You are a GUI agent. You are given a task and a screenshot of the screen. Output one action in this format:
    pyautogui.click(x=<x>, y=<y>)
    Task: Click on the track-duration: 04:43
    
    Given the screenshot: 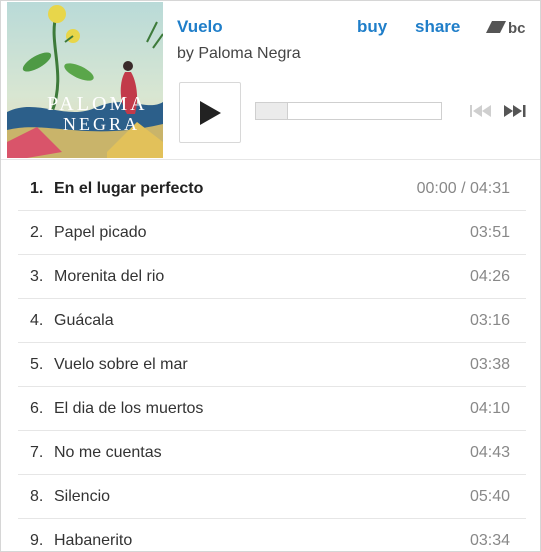 What is the action you would take?
    pyautogui.click(x=489, y=452)
    